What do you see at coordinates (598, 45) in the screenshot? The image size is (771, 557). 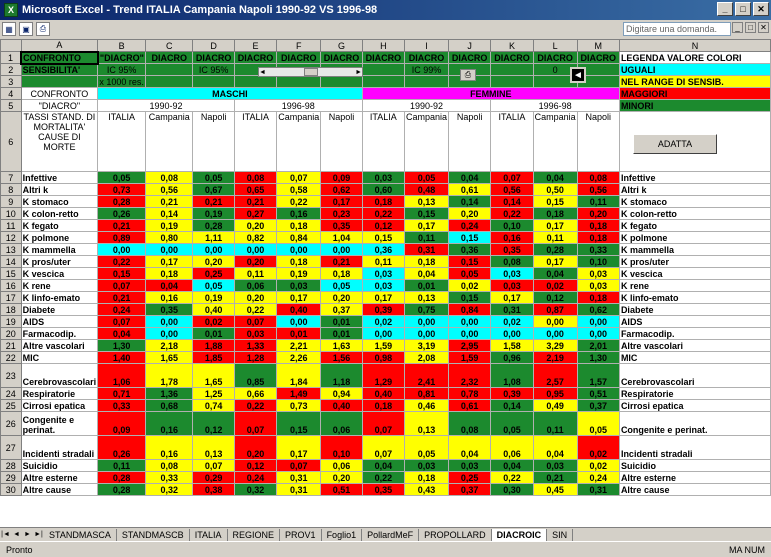 I see `column-header-M: M` at bounding box center [598, 45].